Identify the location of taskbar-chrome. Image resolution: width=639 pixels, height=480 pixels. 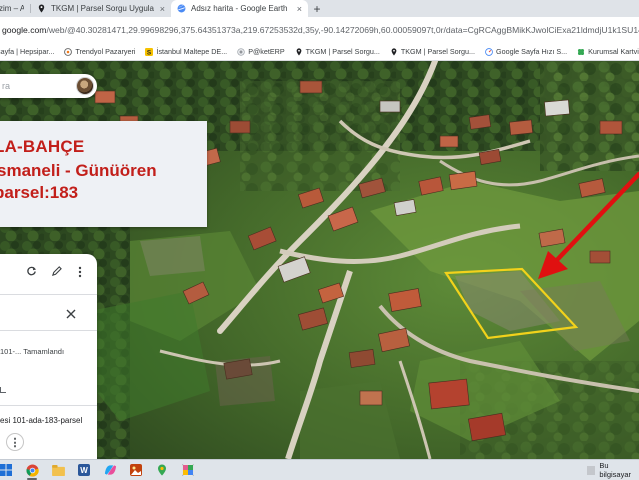
(32, 470).